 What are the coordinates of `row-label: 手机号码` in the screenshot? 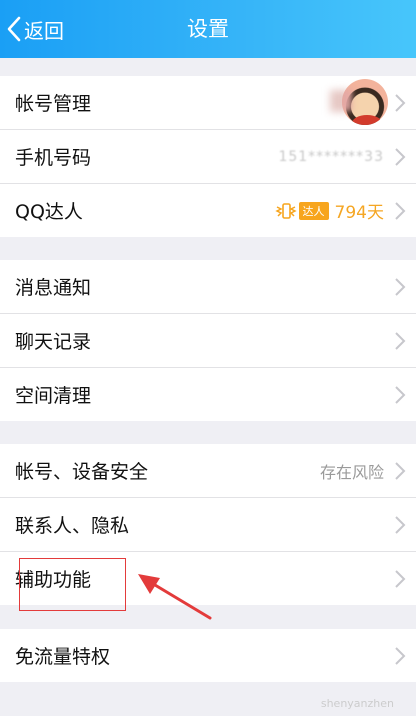 It's located at (53, 158).